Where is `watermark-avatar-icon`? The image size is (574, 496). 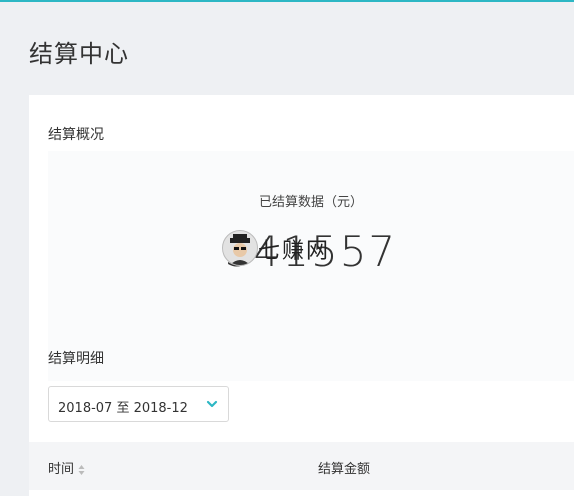
watermark-avatar-icon is located at coordinates (240, 248).